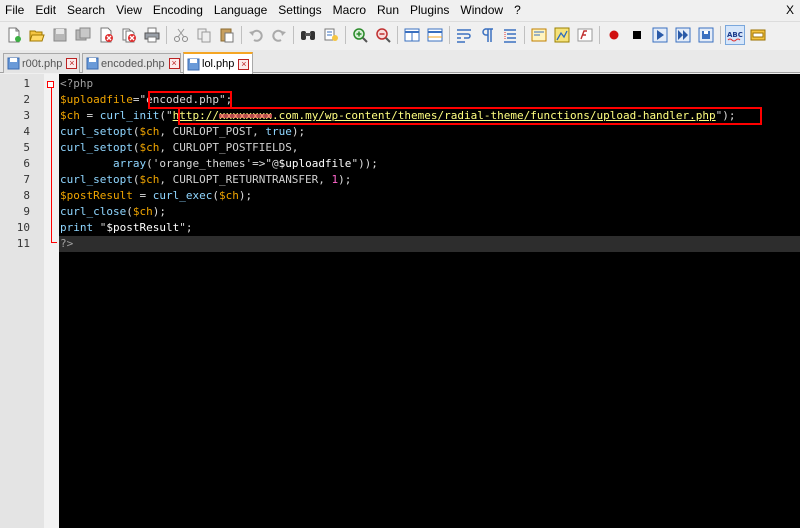 This screenshot has width=800, height=528. What do you see at coordinates (96, 195) in the screenshot?
I see `variable: $postResult` at bounding box center [96, 195].